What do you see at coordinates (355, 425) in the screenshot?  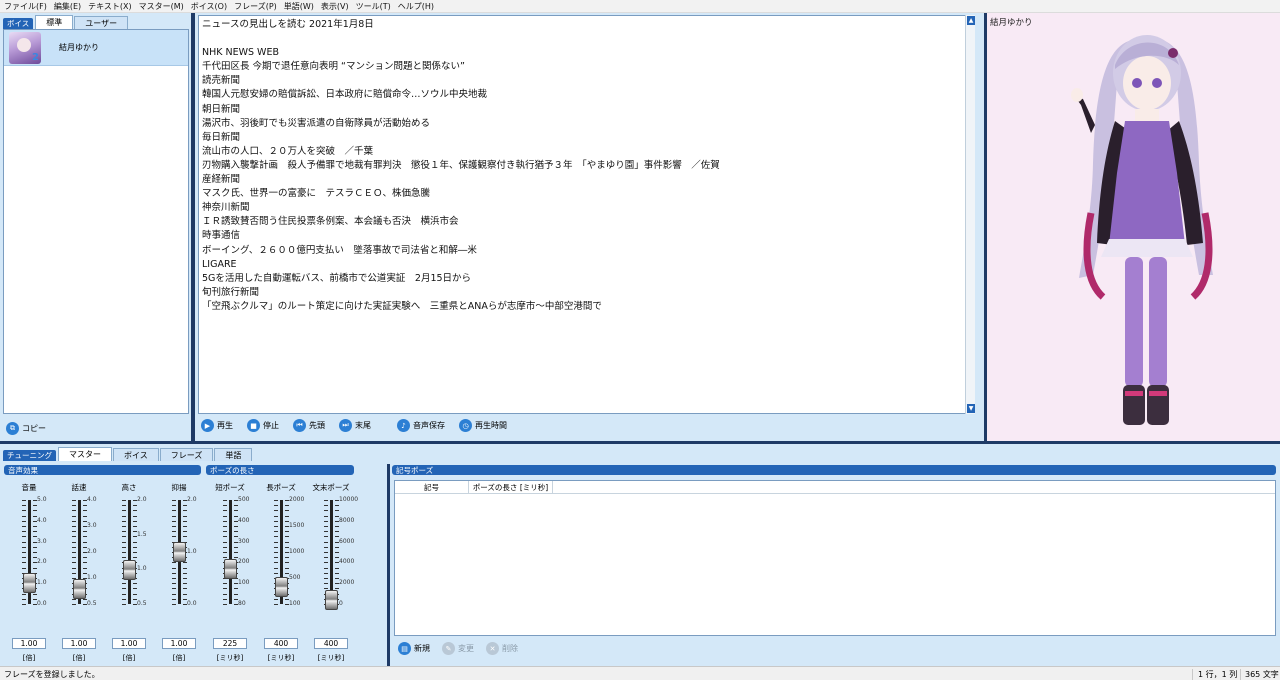 I see `go-last-button: ⏭ 末尾` at bounding box center [355, 425].